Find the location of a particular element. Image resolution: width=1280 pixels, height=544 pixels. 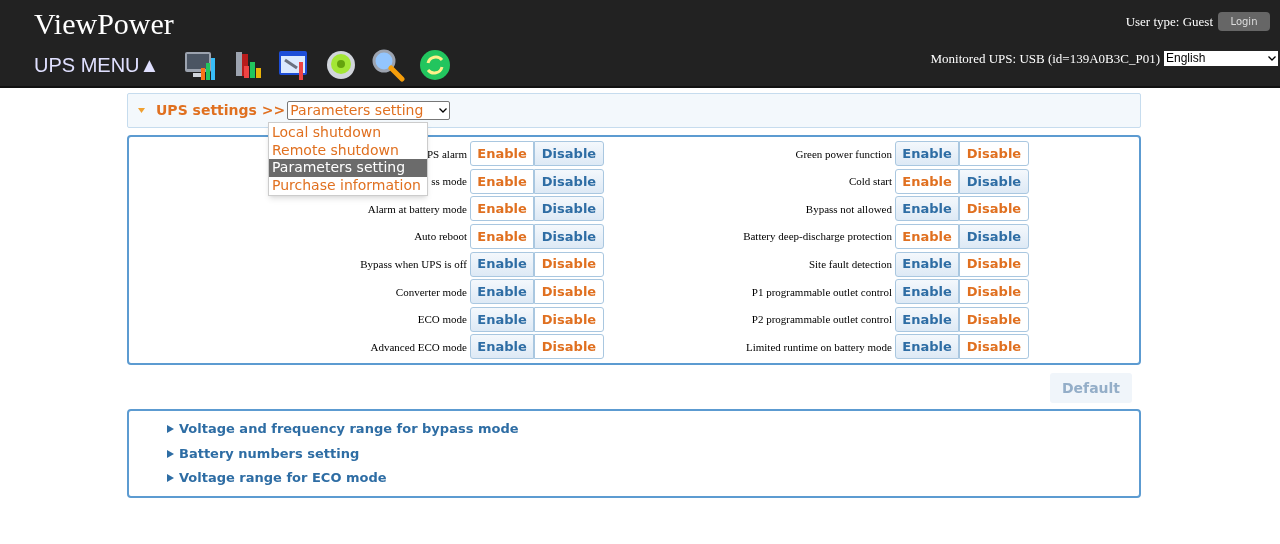

ups-menu-link: UPS MENU▲ is located at coordinates (97, 65).